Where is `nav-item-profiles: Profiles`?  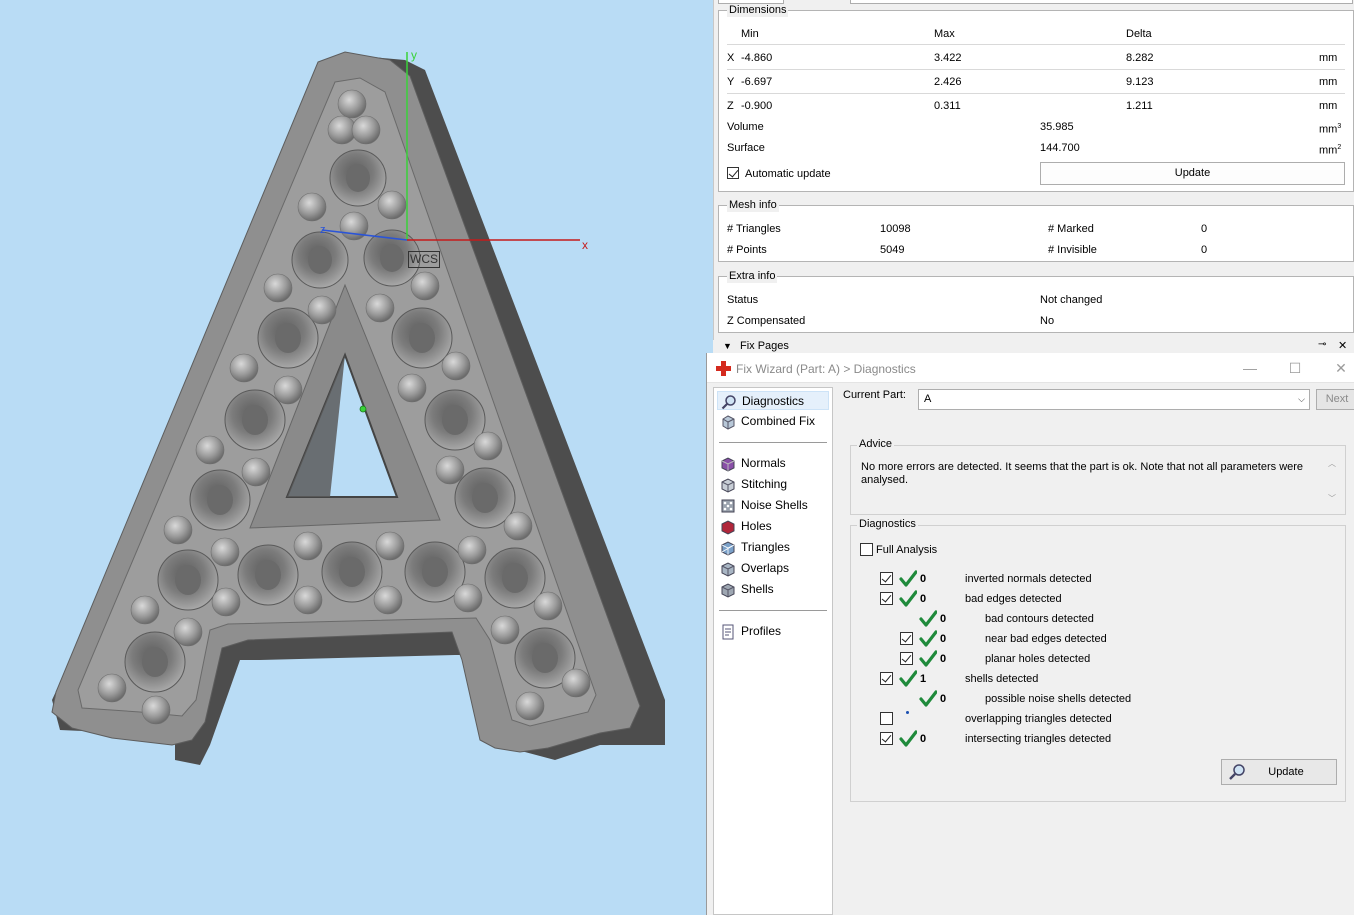 nav-item-profiles: Profiles is located at coordinates (749, 631).